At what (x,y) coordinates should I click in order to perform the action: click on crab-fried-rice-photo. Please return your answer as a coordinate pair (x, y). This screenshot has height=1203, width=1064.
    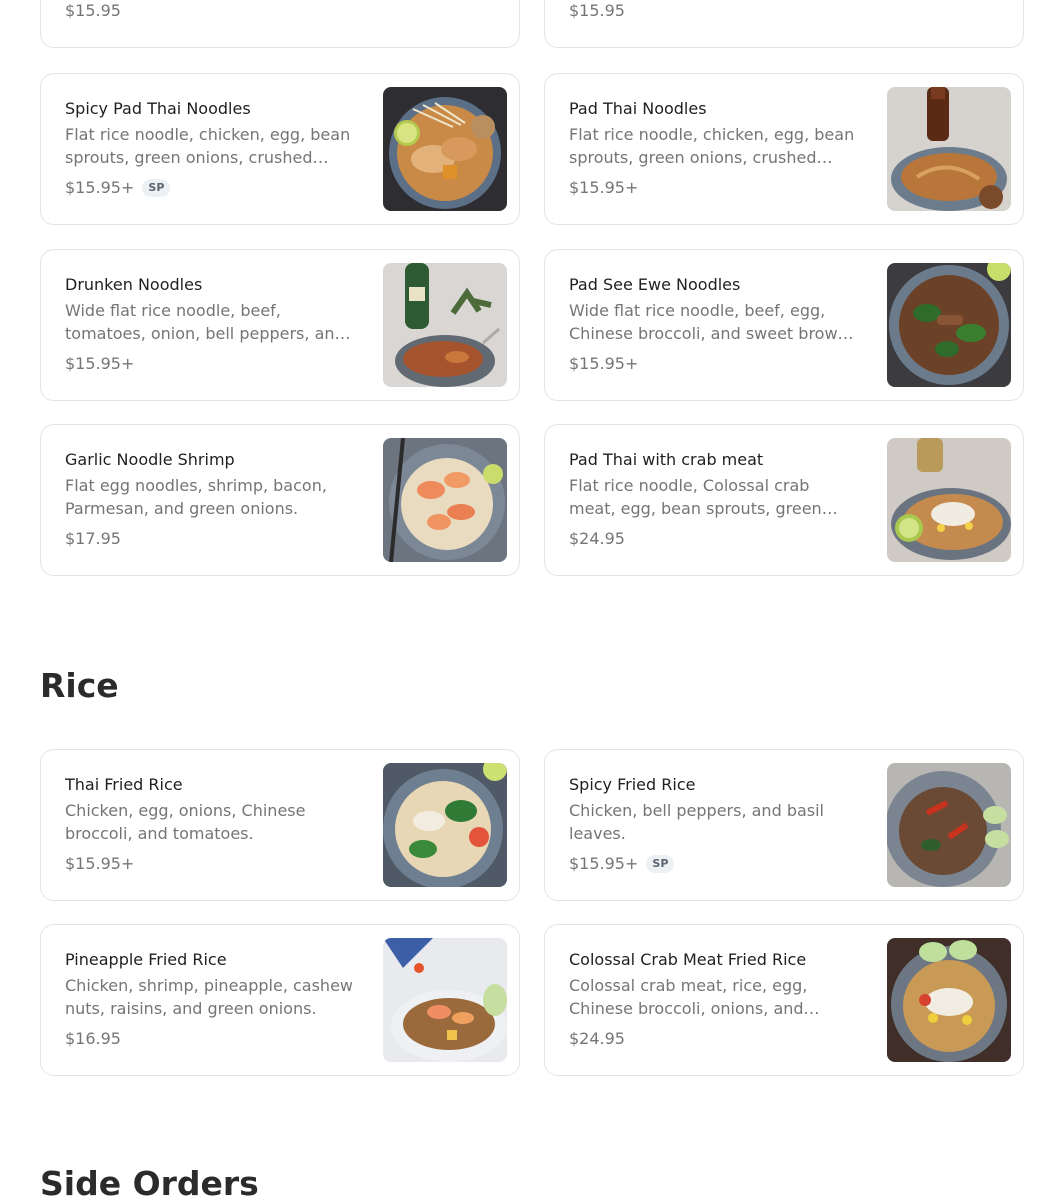
    Looking at the image, I should click on (949, 1000).